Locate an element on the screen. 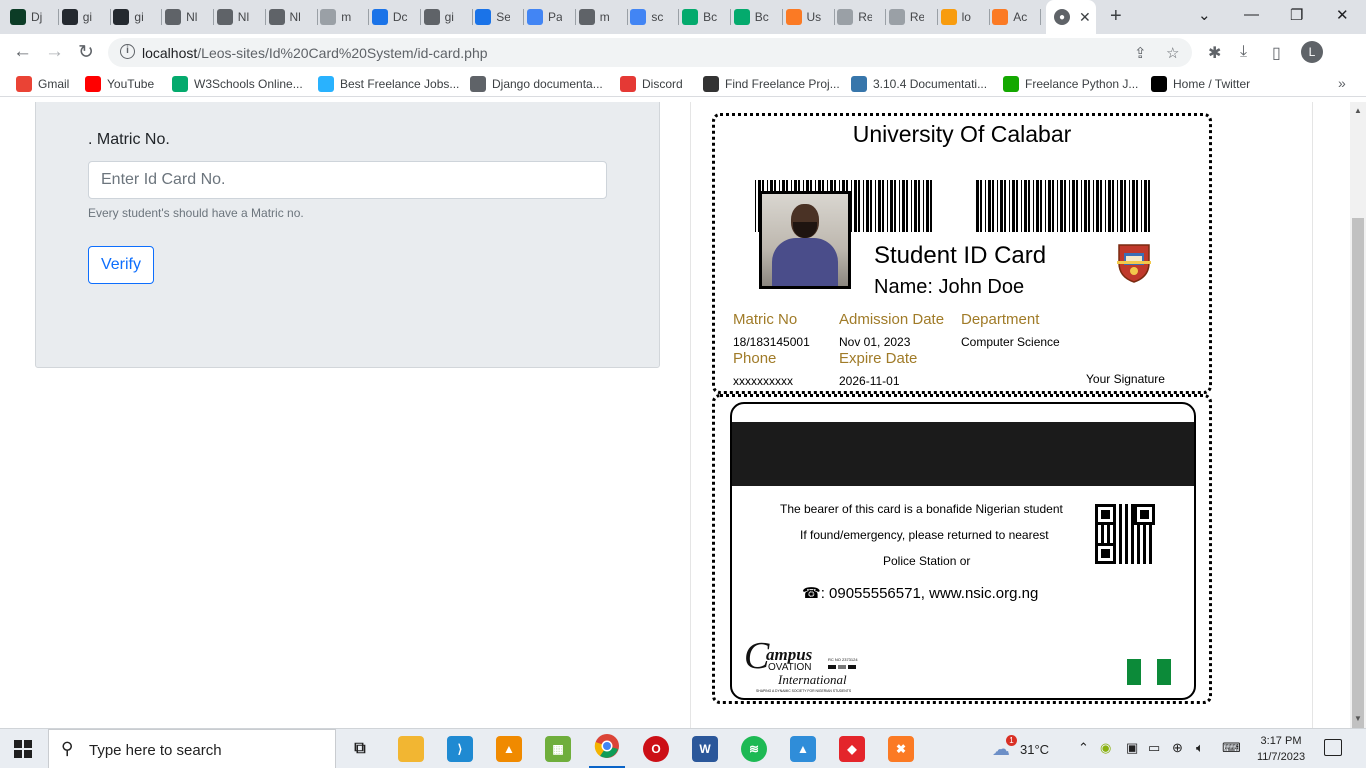 The height and width of the screenshot is (768, 1366). browser-tab: Se is located at coordinates (492, 17).